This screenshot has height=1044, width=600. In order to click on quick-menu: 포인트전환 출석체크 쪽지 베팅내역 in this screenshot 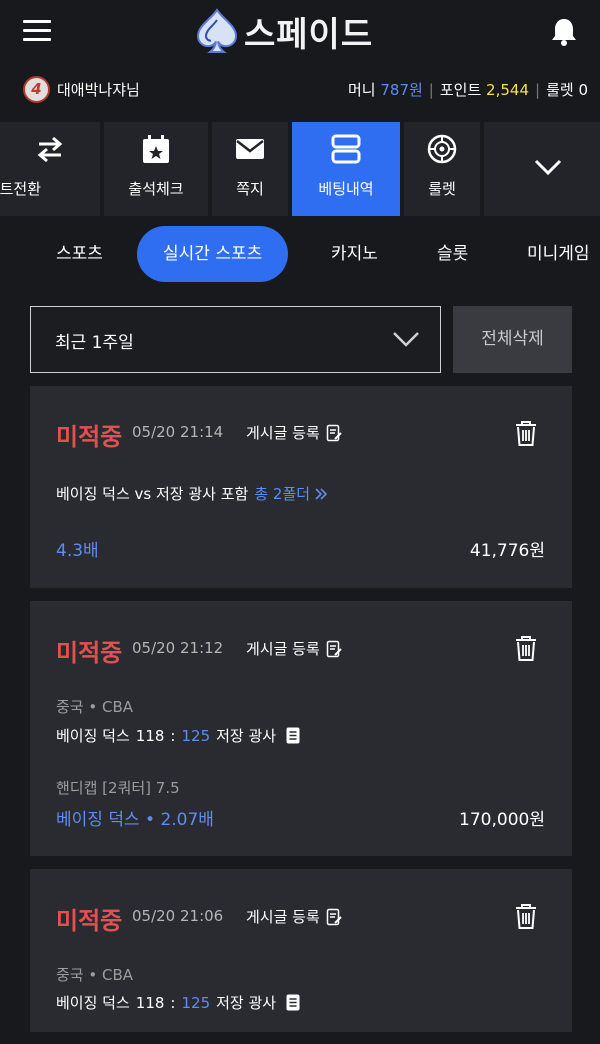, I will do `click(300, 169)`.